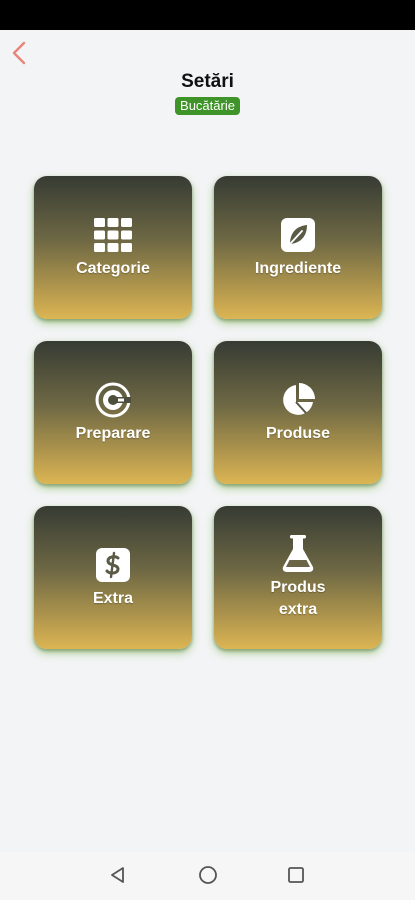  Describe the element at coordinates (113, 268) in the screenshot. I see `tile-label-categorie: Categorie` at that location.